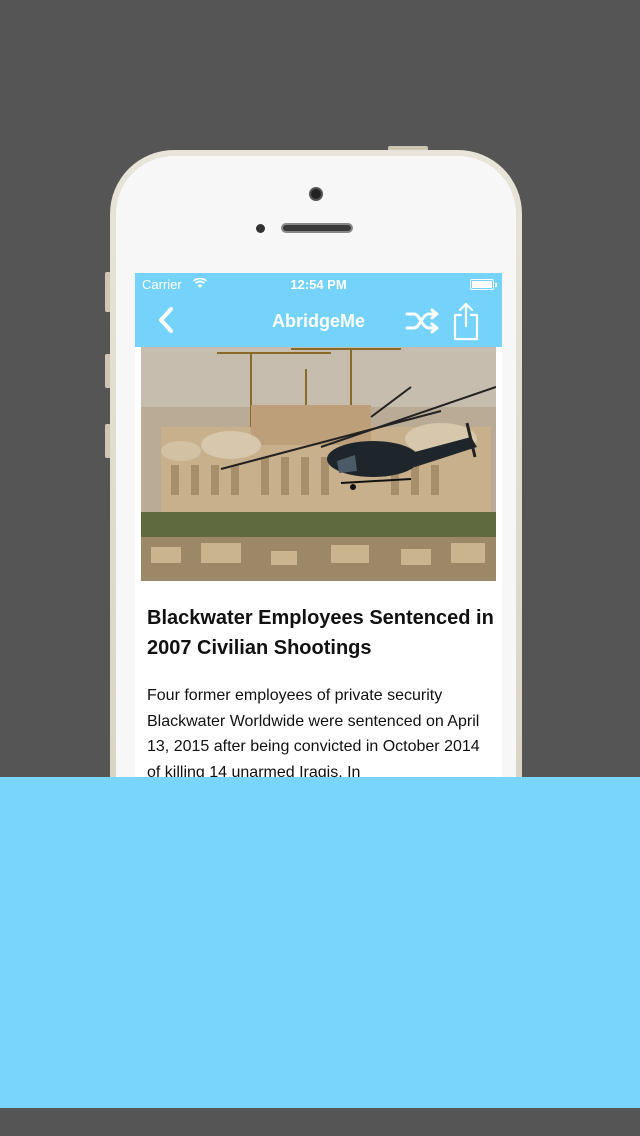 Image resolution: width=640 pixels, height=1136 pixels. Describe the element at coordinates (316, 194) in the screenshot. I see `front-camera` at that location.